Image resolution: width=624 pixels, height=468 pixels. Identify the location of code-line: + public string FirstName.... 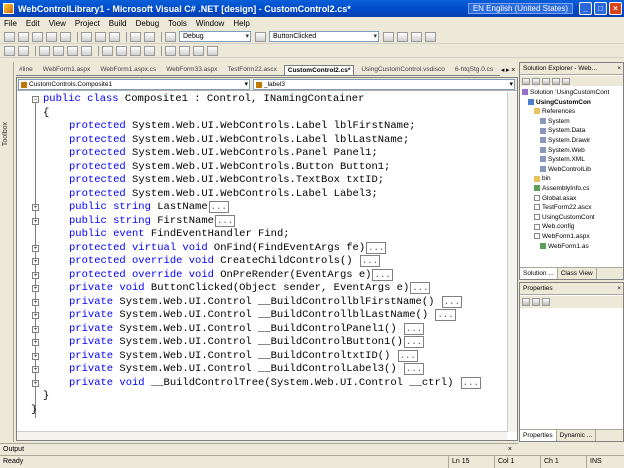
(262, 221).